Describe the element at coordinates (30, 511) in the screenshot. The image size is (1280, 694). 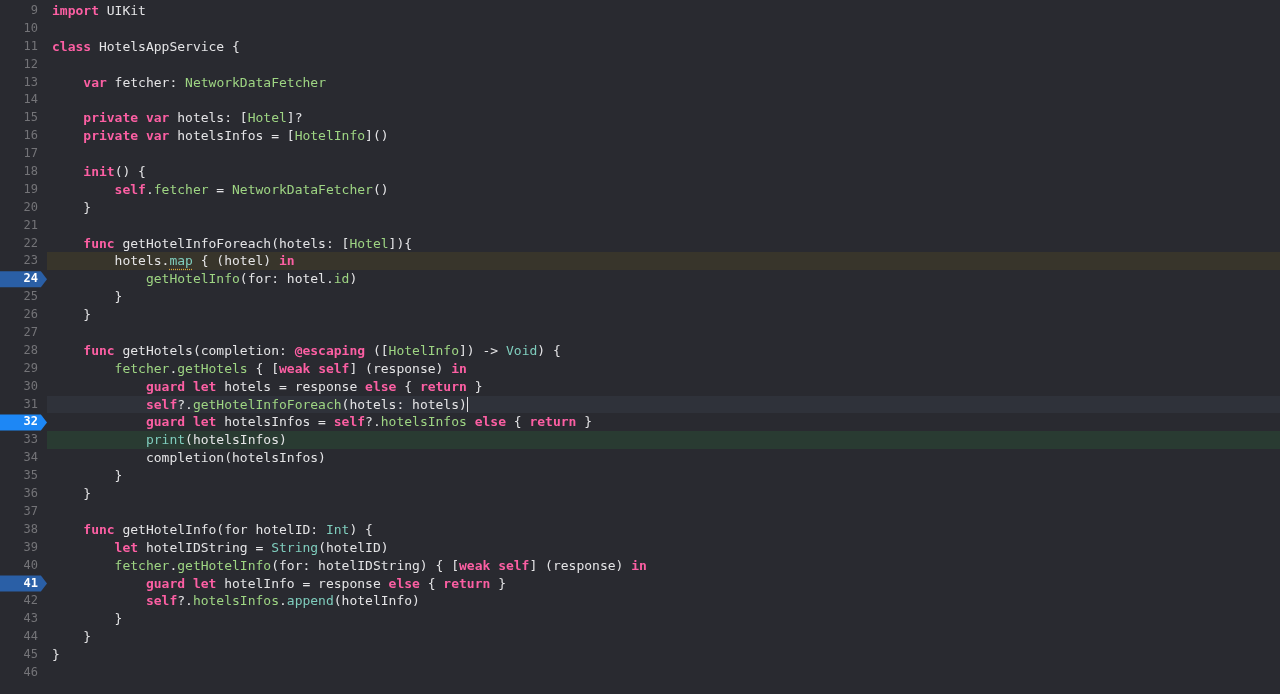
I see `line-number: 37` at that location.